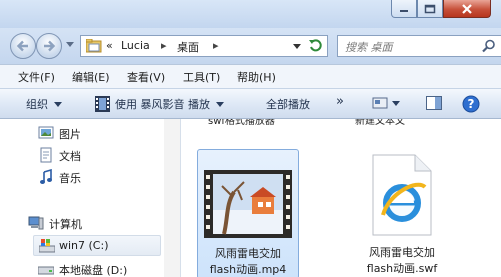 This screenshot has width=501, height=277. I want to click on preview-pane-icon, so click(434, 103).